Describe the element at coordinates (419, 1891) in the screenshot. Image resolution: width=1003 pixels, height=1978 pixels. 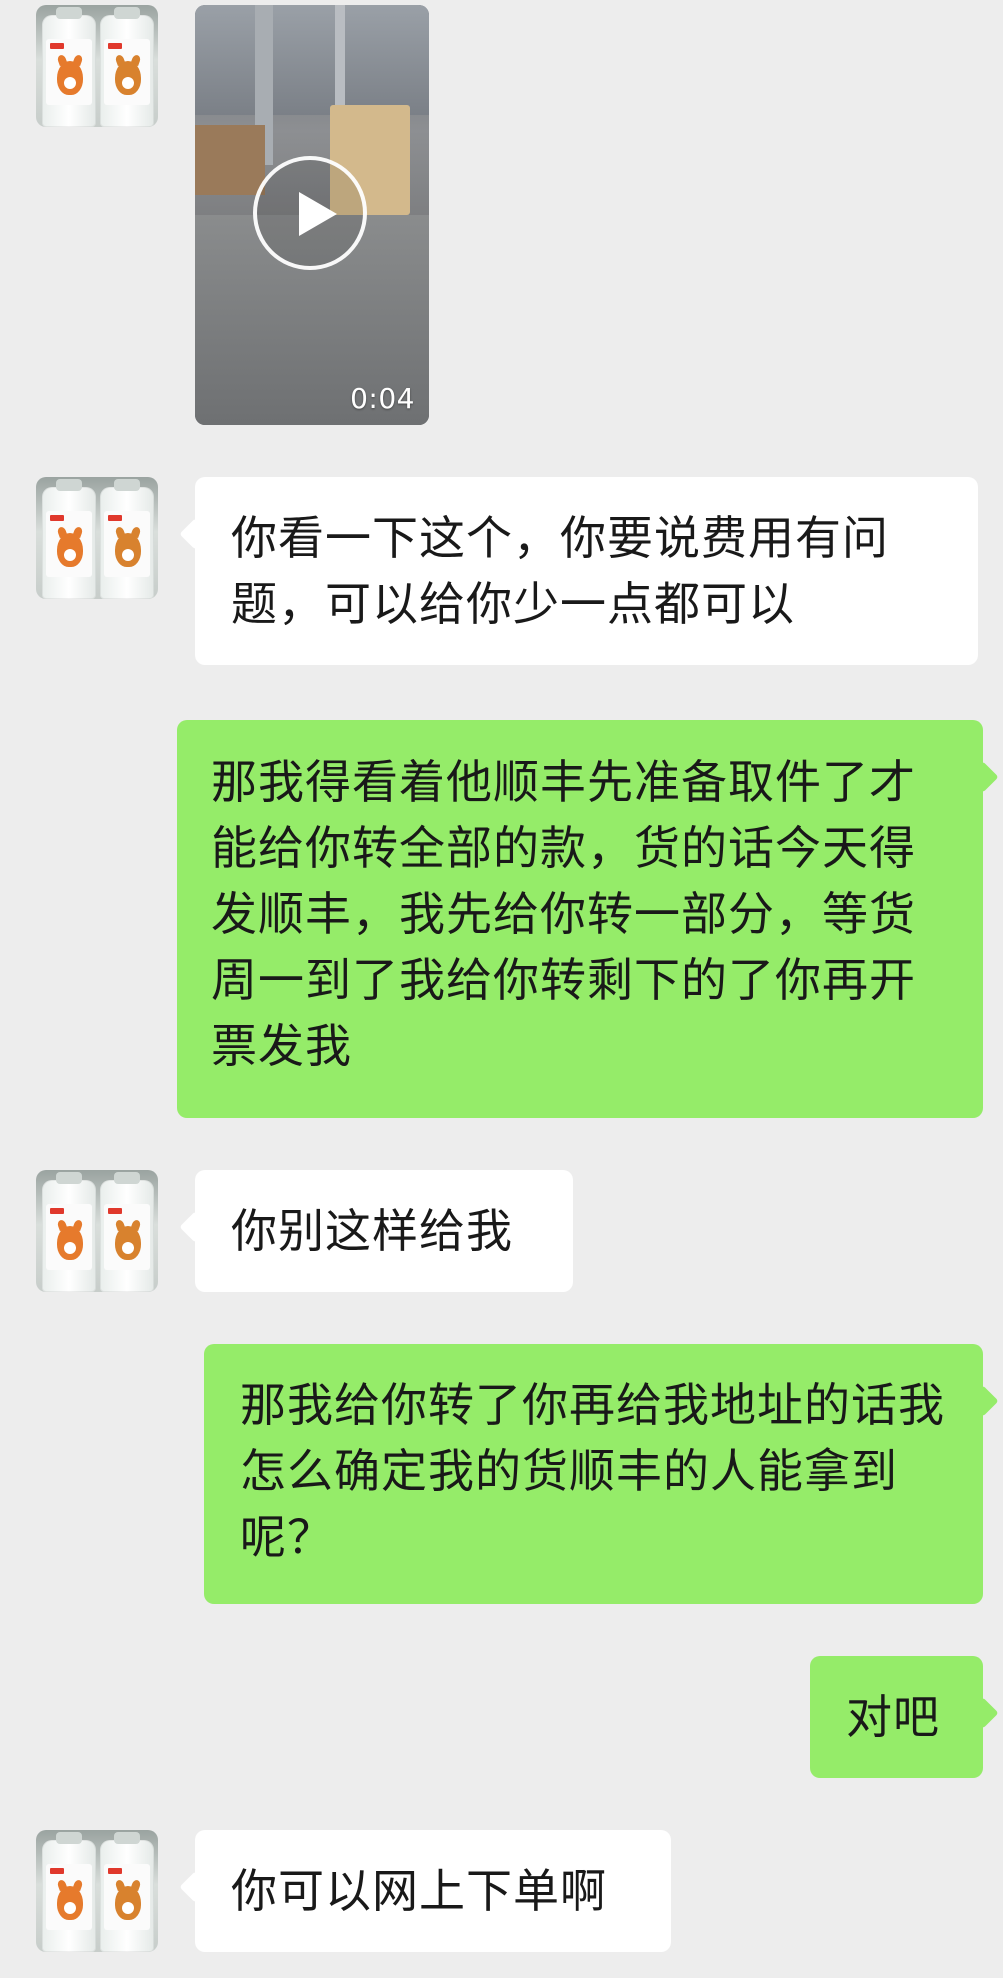
I see `message-text: 你可以网上下单啊` at that location.